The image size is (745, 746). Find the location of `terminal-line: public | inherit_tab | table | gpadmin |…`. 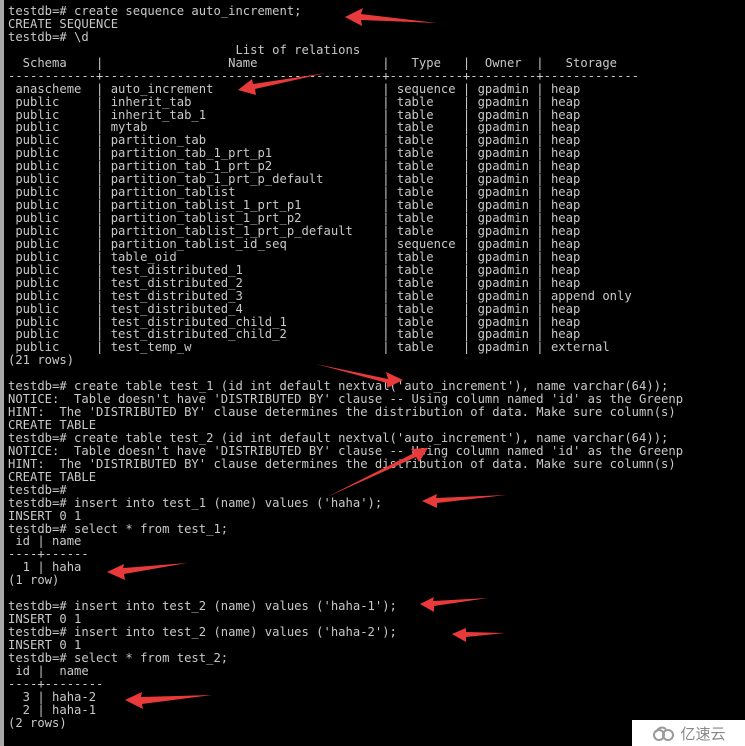

terminal-line: public | inherit_tab | table | gpadmin |… is located at coordinates (294, 101).